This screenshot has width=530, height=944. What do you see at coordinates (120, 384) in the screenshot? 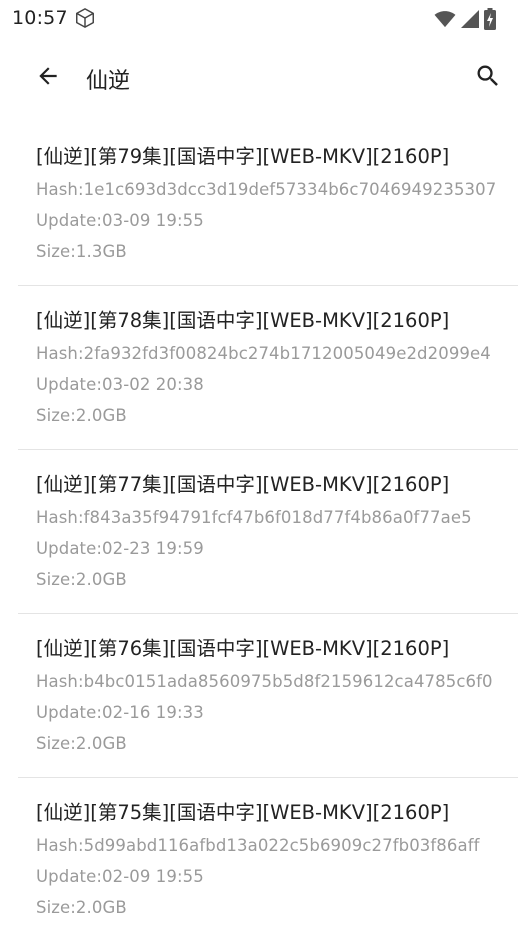
I see `item-update: Update:03-02 20:38` at bounding box center [120, 384].